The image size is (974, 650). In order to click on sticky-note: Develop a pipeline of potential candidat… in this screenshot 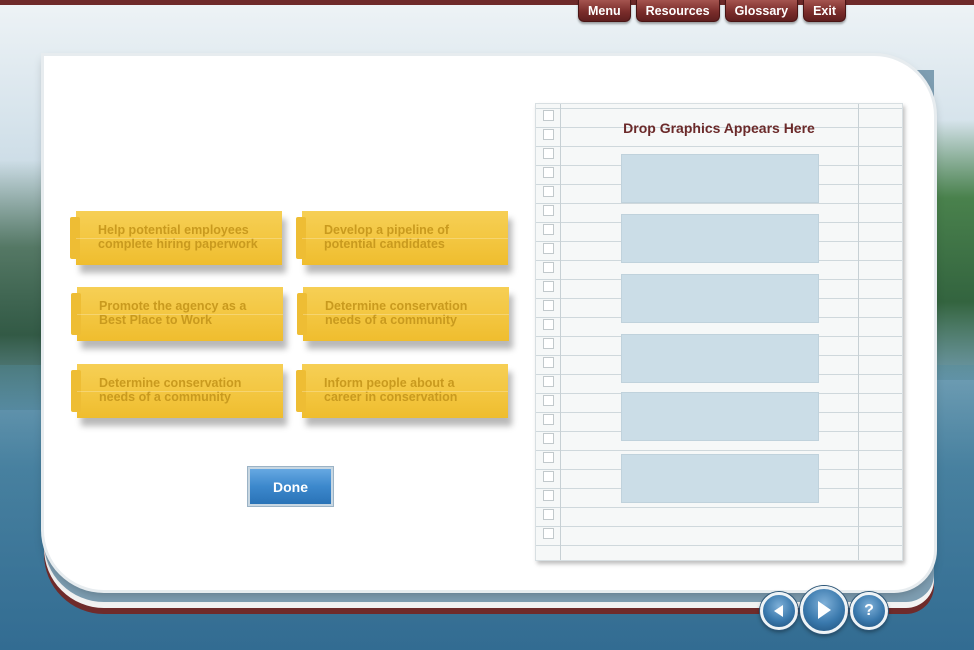, I will do `click(402, 238)`.